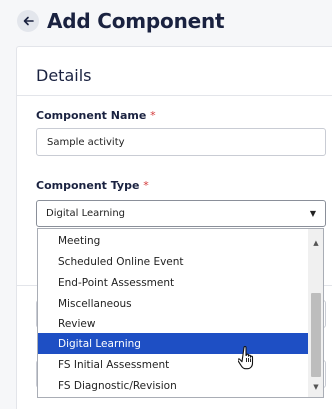  I want to click on option-label: Miscellaneous, so click(95, 303).